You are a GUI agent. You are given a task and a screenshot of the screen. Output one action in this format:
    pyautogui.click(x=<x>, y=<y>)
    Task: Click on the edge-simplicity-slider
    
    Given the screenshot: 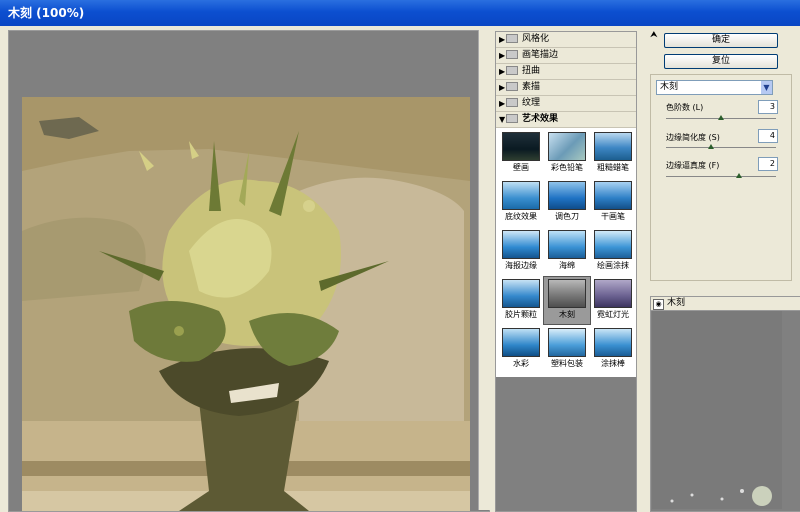 What is the action you would take?
    pyautogui.click(x=721, y=146)
    